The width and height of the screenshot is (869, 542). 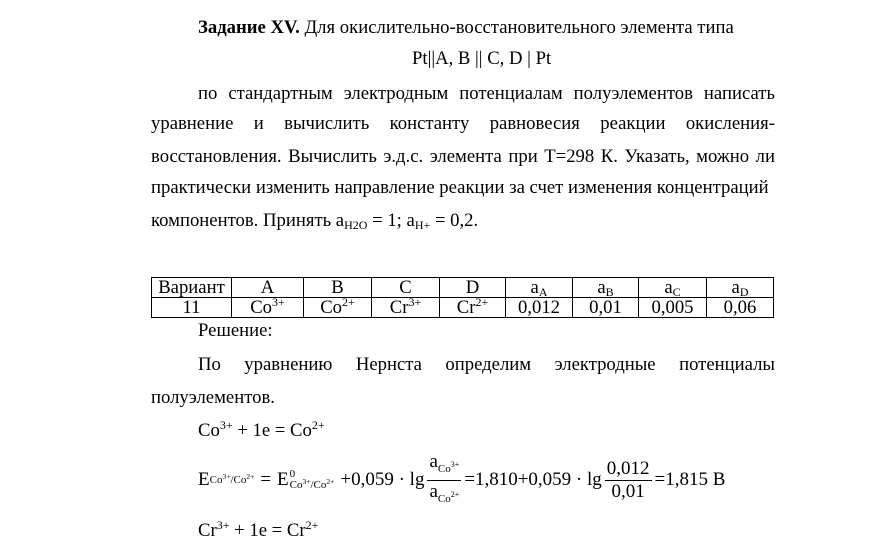 I want to click on cell-text: 0,012, so click(x=539, y=307).